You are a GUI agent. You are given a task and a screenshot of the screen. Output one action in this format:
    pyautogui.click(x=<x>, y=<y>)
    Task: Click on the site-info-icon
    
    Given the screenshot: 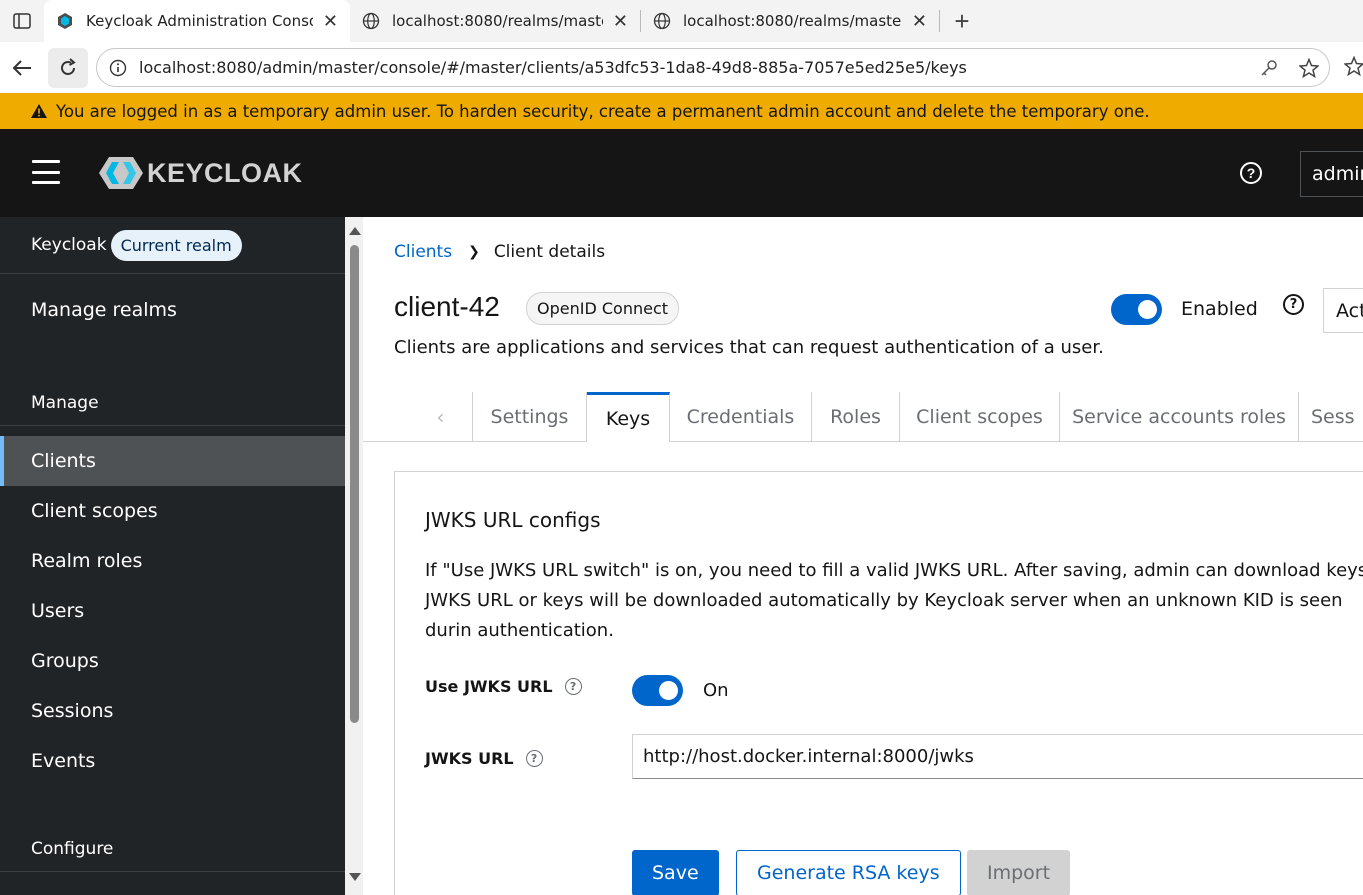 What is the action you would take?
    pyautogui.click(x=118, y=68)
    